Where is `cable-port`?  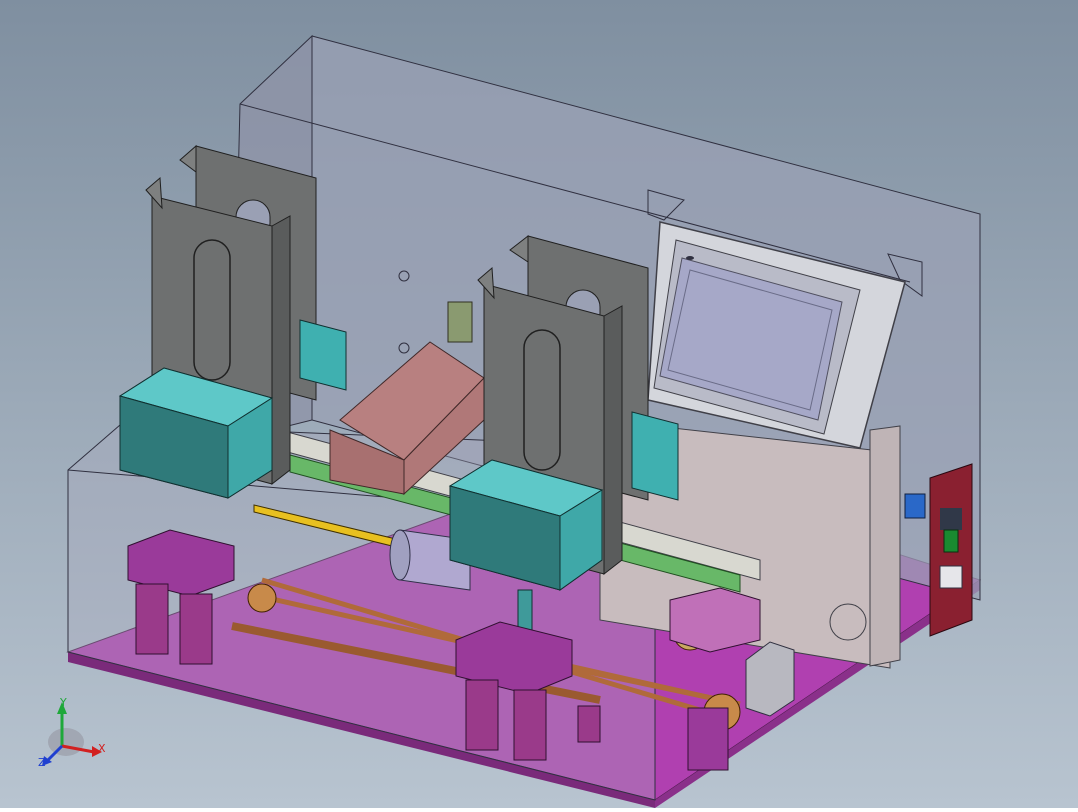
cable-port is located at coordinates (848, 622).